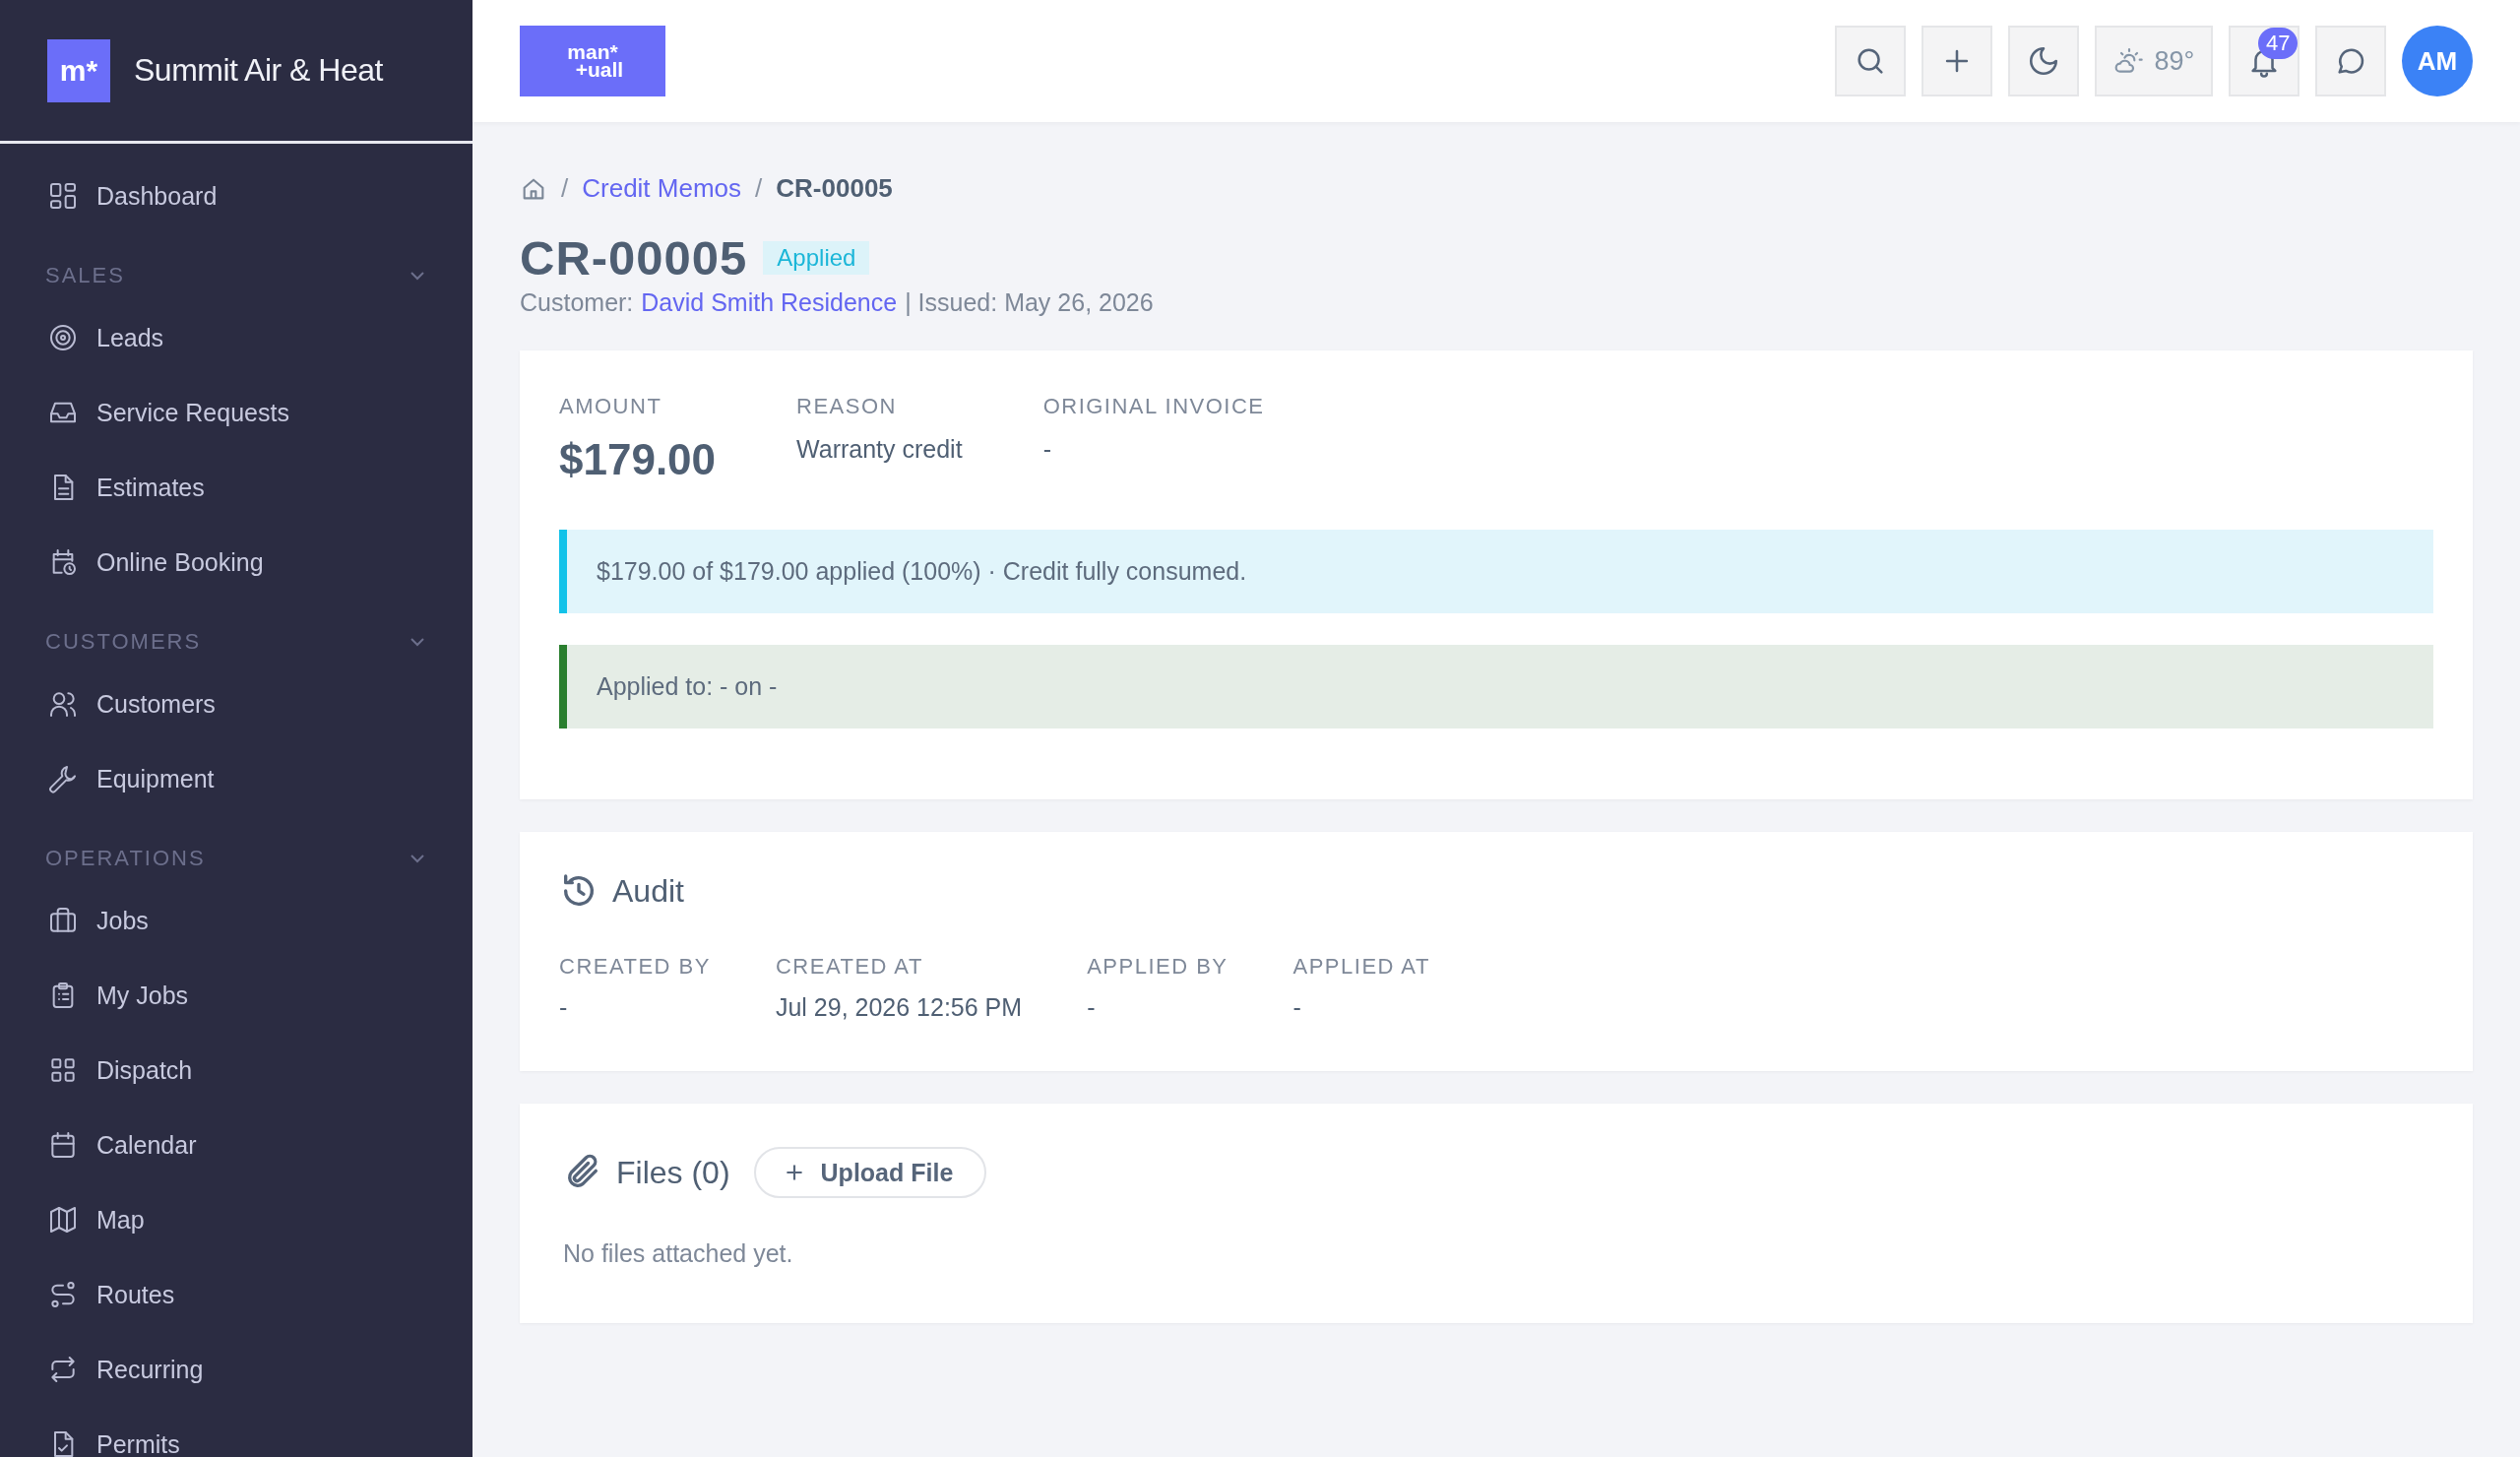 The image size is (2520, 1457). I want to click on sidebar-item: Recurring, so click(236, 1369).